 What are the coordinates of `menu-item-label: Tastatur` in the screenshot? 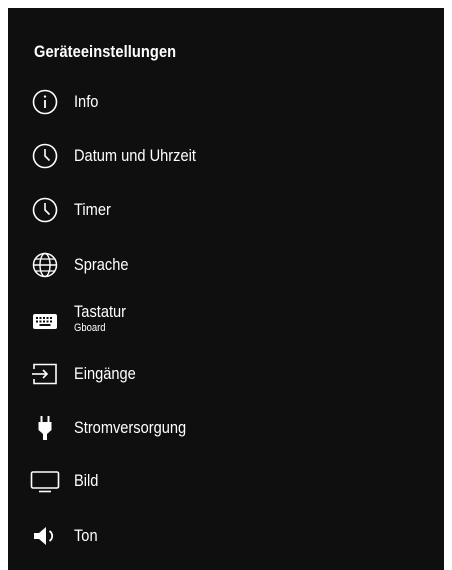 It's located at (100, 311).